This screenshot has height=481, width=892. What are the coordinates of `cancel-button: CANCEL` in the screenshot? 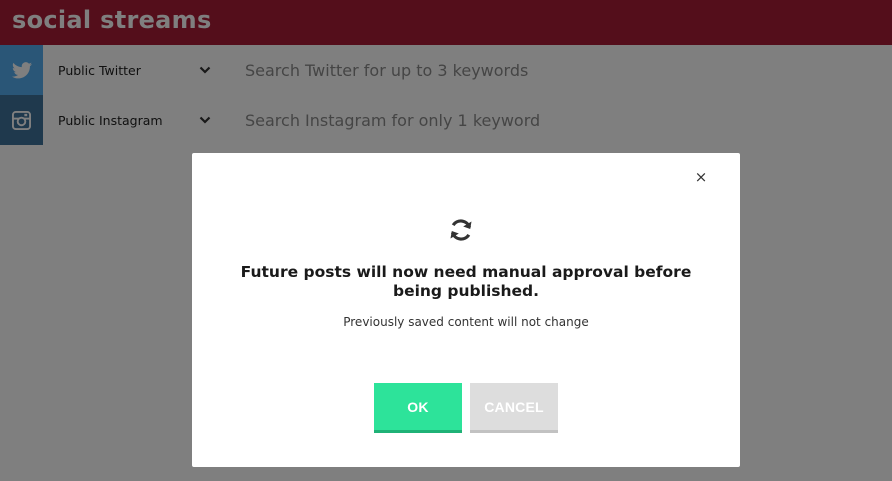 It's located at (514, 408).